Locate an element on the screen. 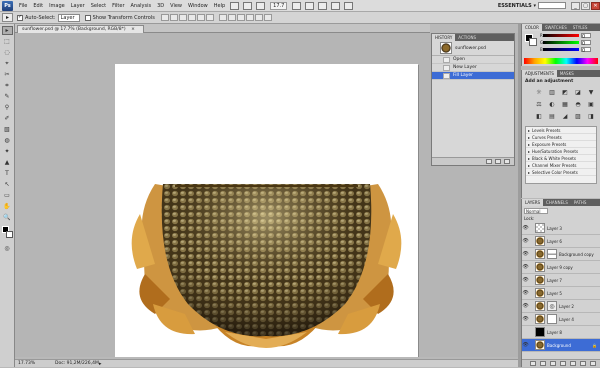  brush-tool-icon: ✐ is located at coordinates (7, 118).